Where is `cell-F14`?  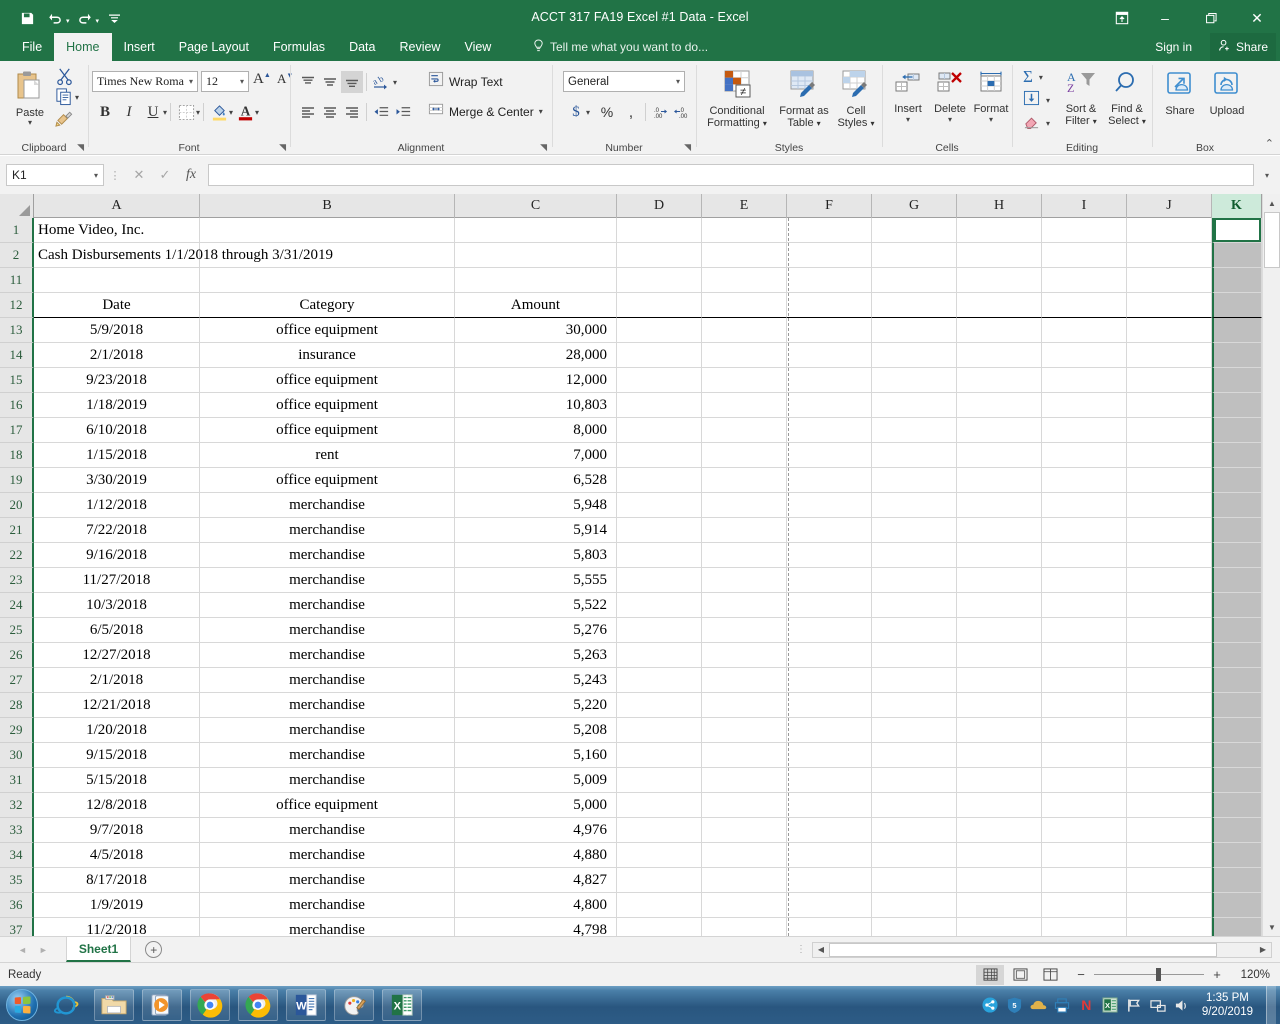
cell-F14 is located at coordinates (829, 355).